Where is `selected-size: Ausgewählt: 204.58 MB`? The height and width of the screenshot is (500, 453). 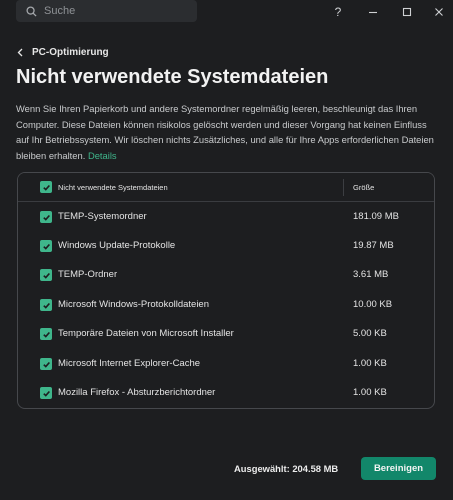 selected-size: Ausgewählt: 204.58 MB is located at coordinates (286, 468).